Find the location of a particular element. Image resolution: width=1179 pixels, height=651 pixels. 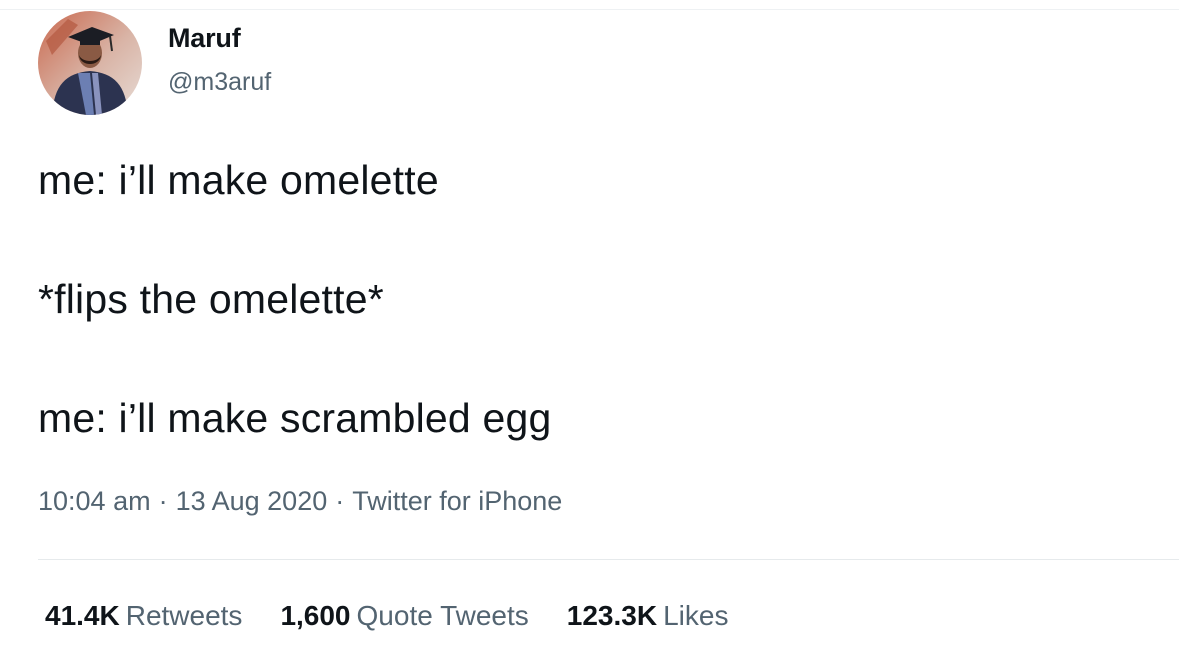

avatar is located at coordinates (90, 63).